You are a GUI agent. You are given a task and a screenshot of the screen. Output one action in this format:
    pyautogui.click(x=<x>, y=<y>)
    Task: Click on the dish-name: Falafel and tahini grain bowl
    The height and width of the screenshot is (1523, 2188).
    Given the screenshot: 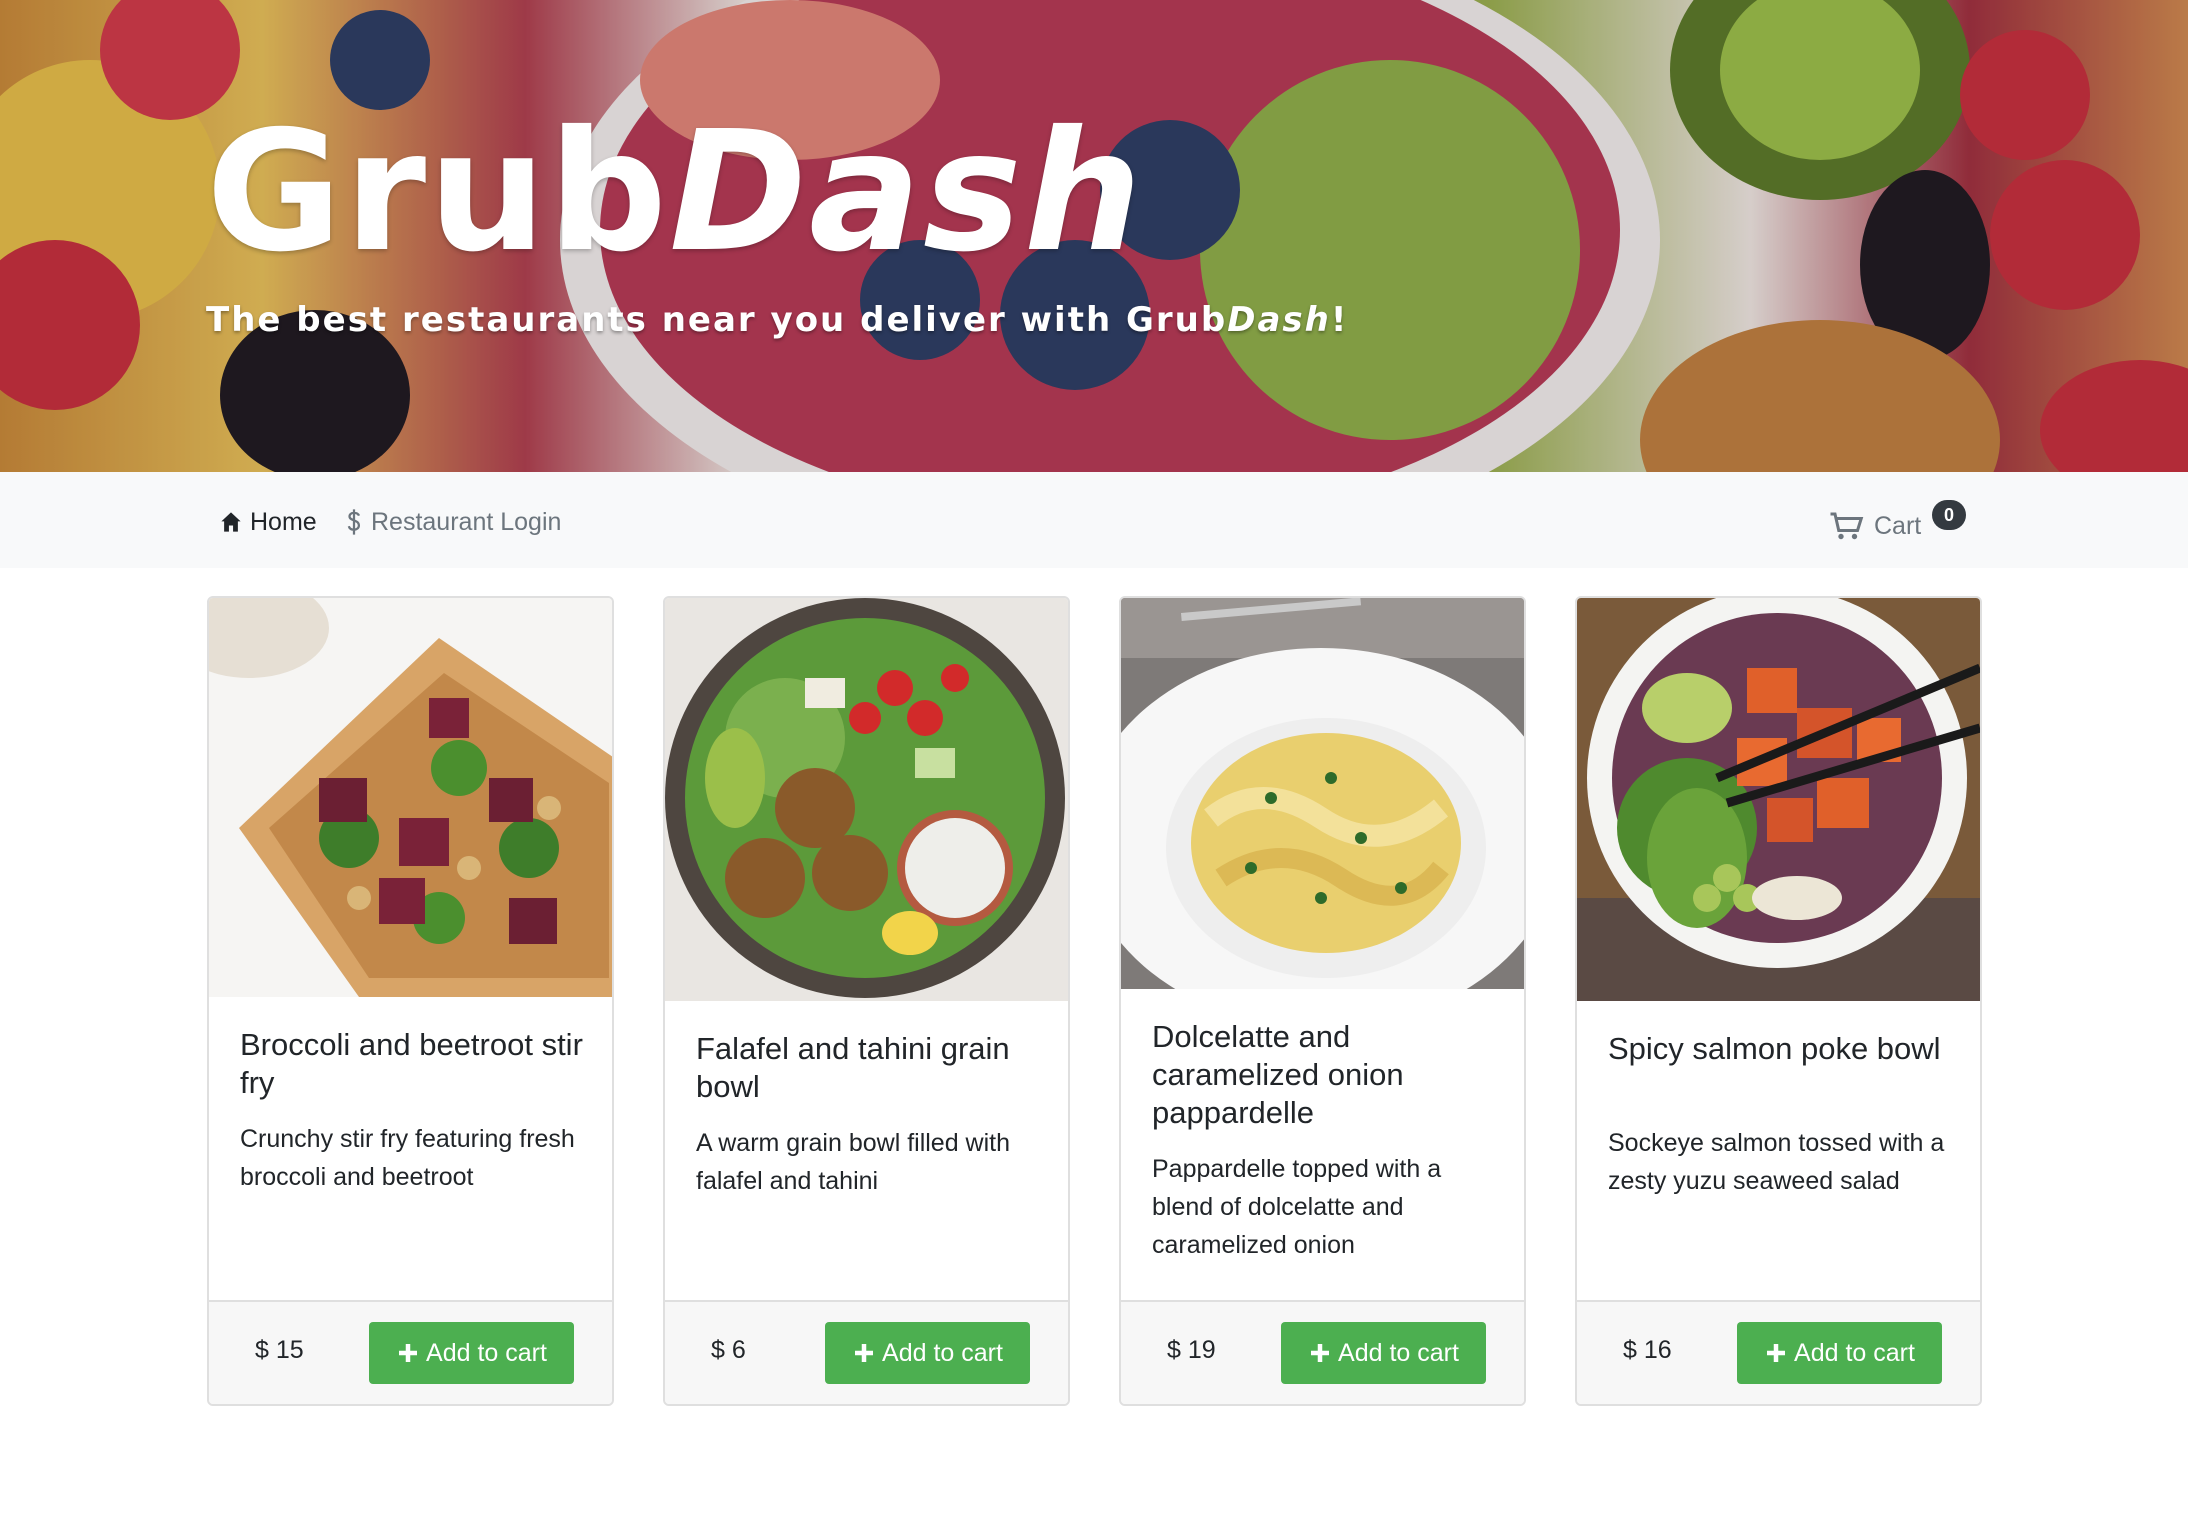 What is the action you would take?
    pyautogui.click(x=853, y=1067)
    